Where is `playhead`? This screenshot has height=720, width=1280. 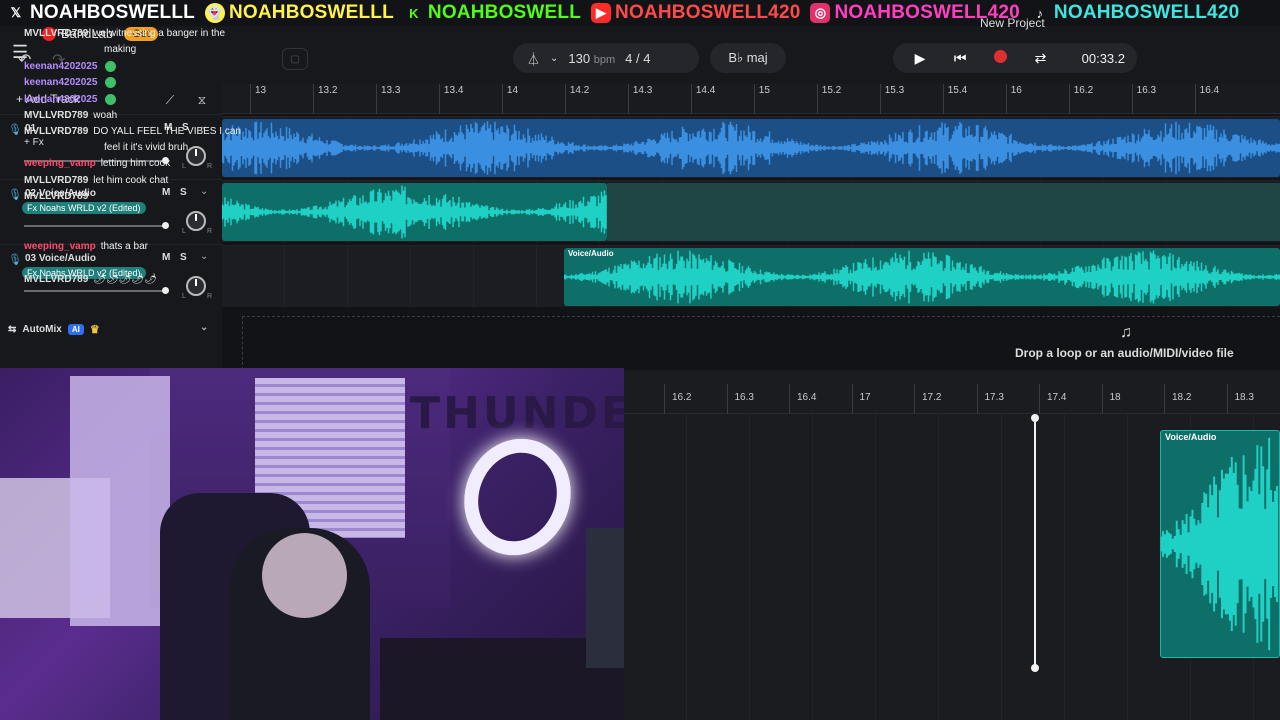 playhead is located at coordinates (1035, 543).